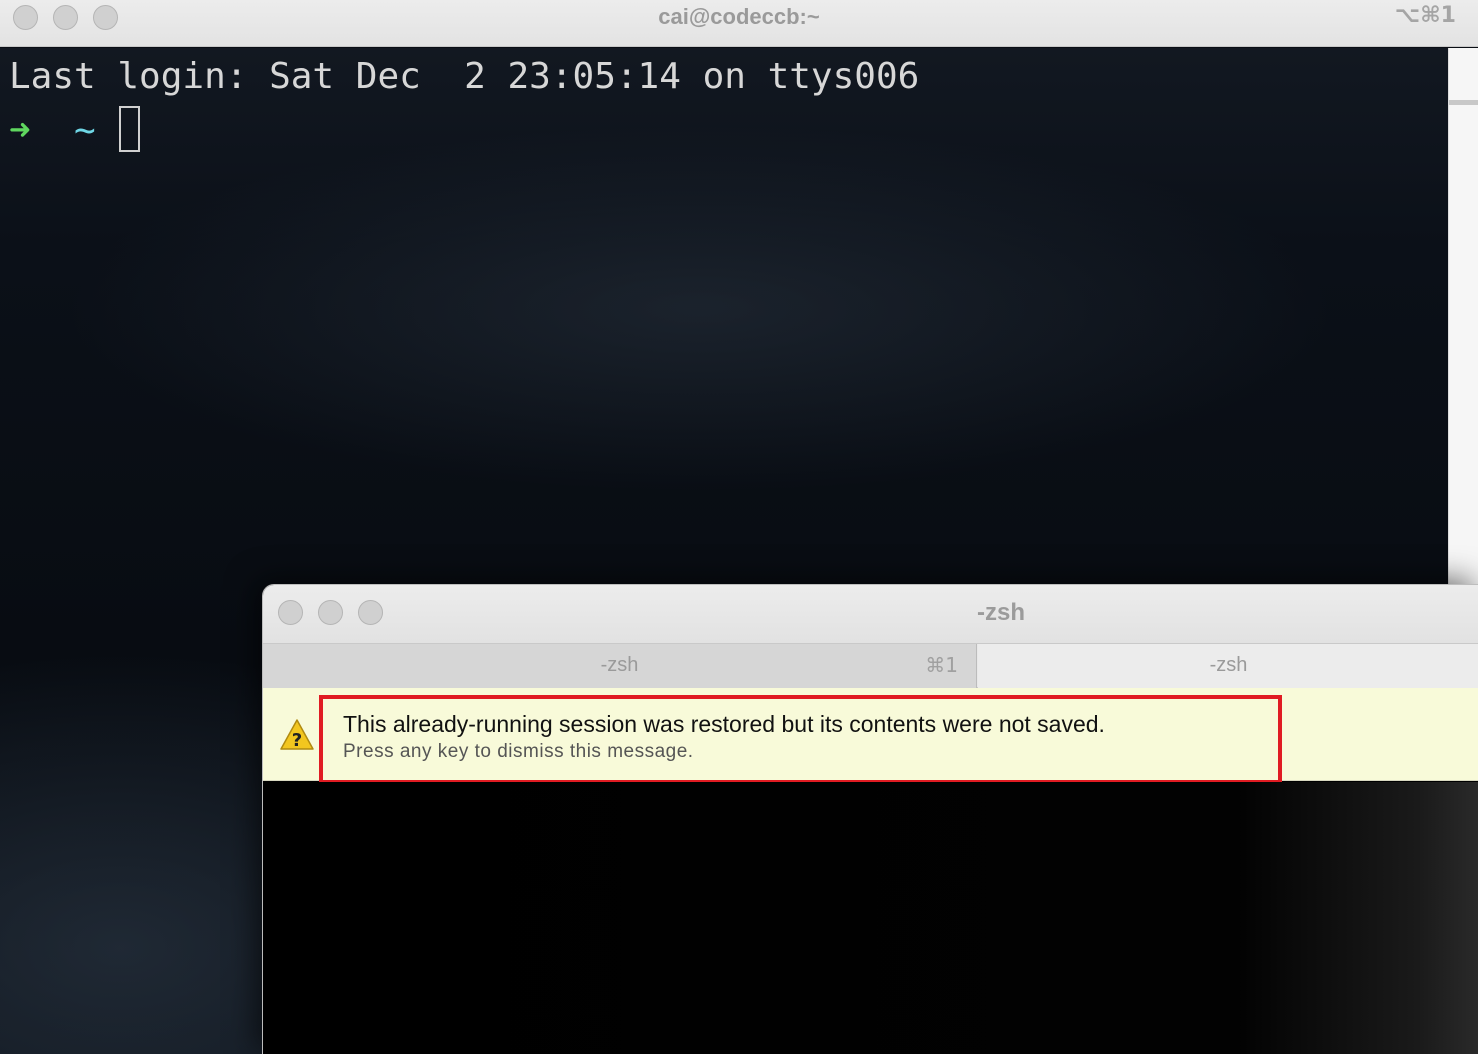 This screenshot has width=1478, height=1054. What do you see at coordinates (800, 739) in the screenshot?
I see `highlight-box` at bounding box center [800, 739].